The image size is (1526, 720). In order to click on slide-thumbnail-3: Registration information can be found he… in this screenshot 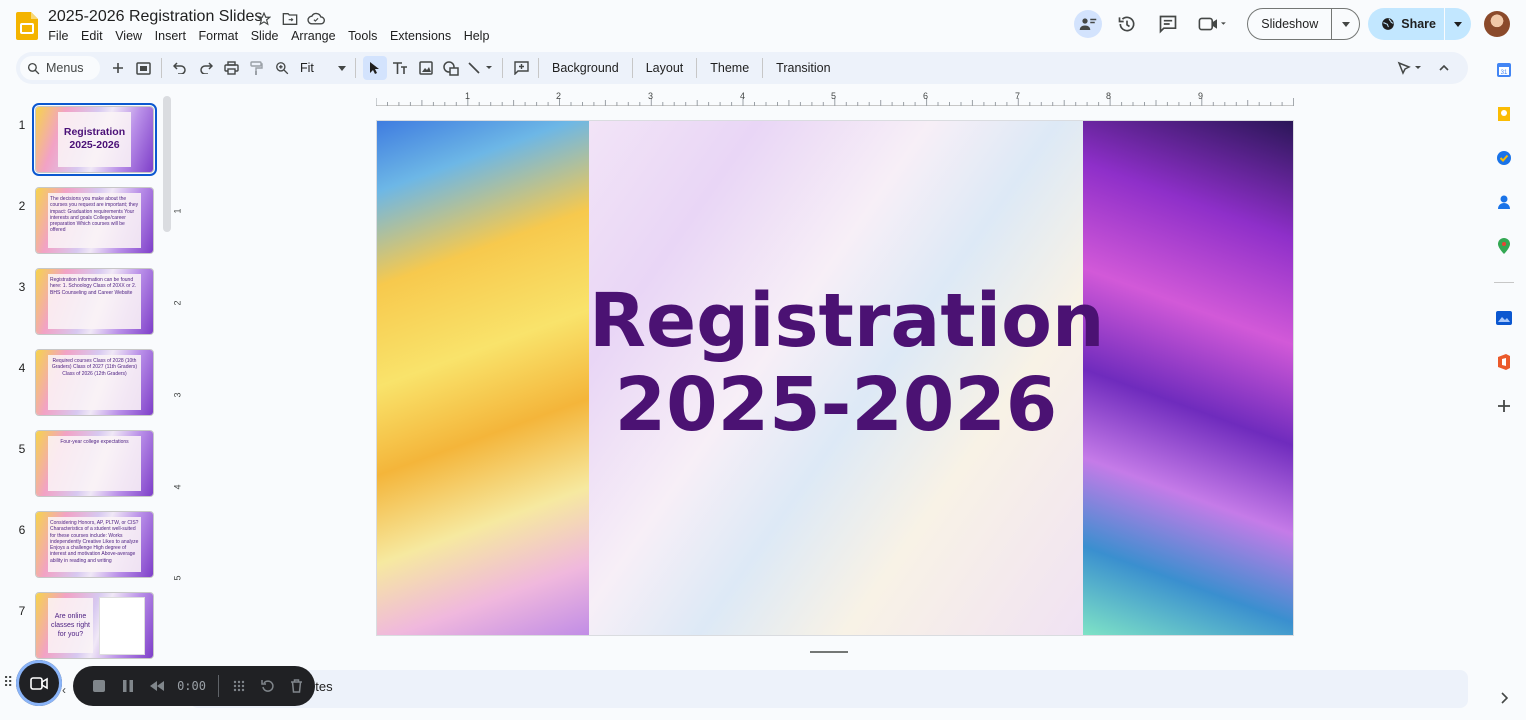, I will do `click(94, 301)`.